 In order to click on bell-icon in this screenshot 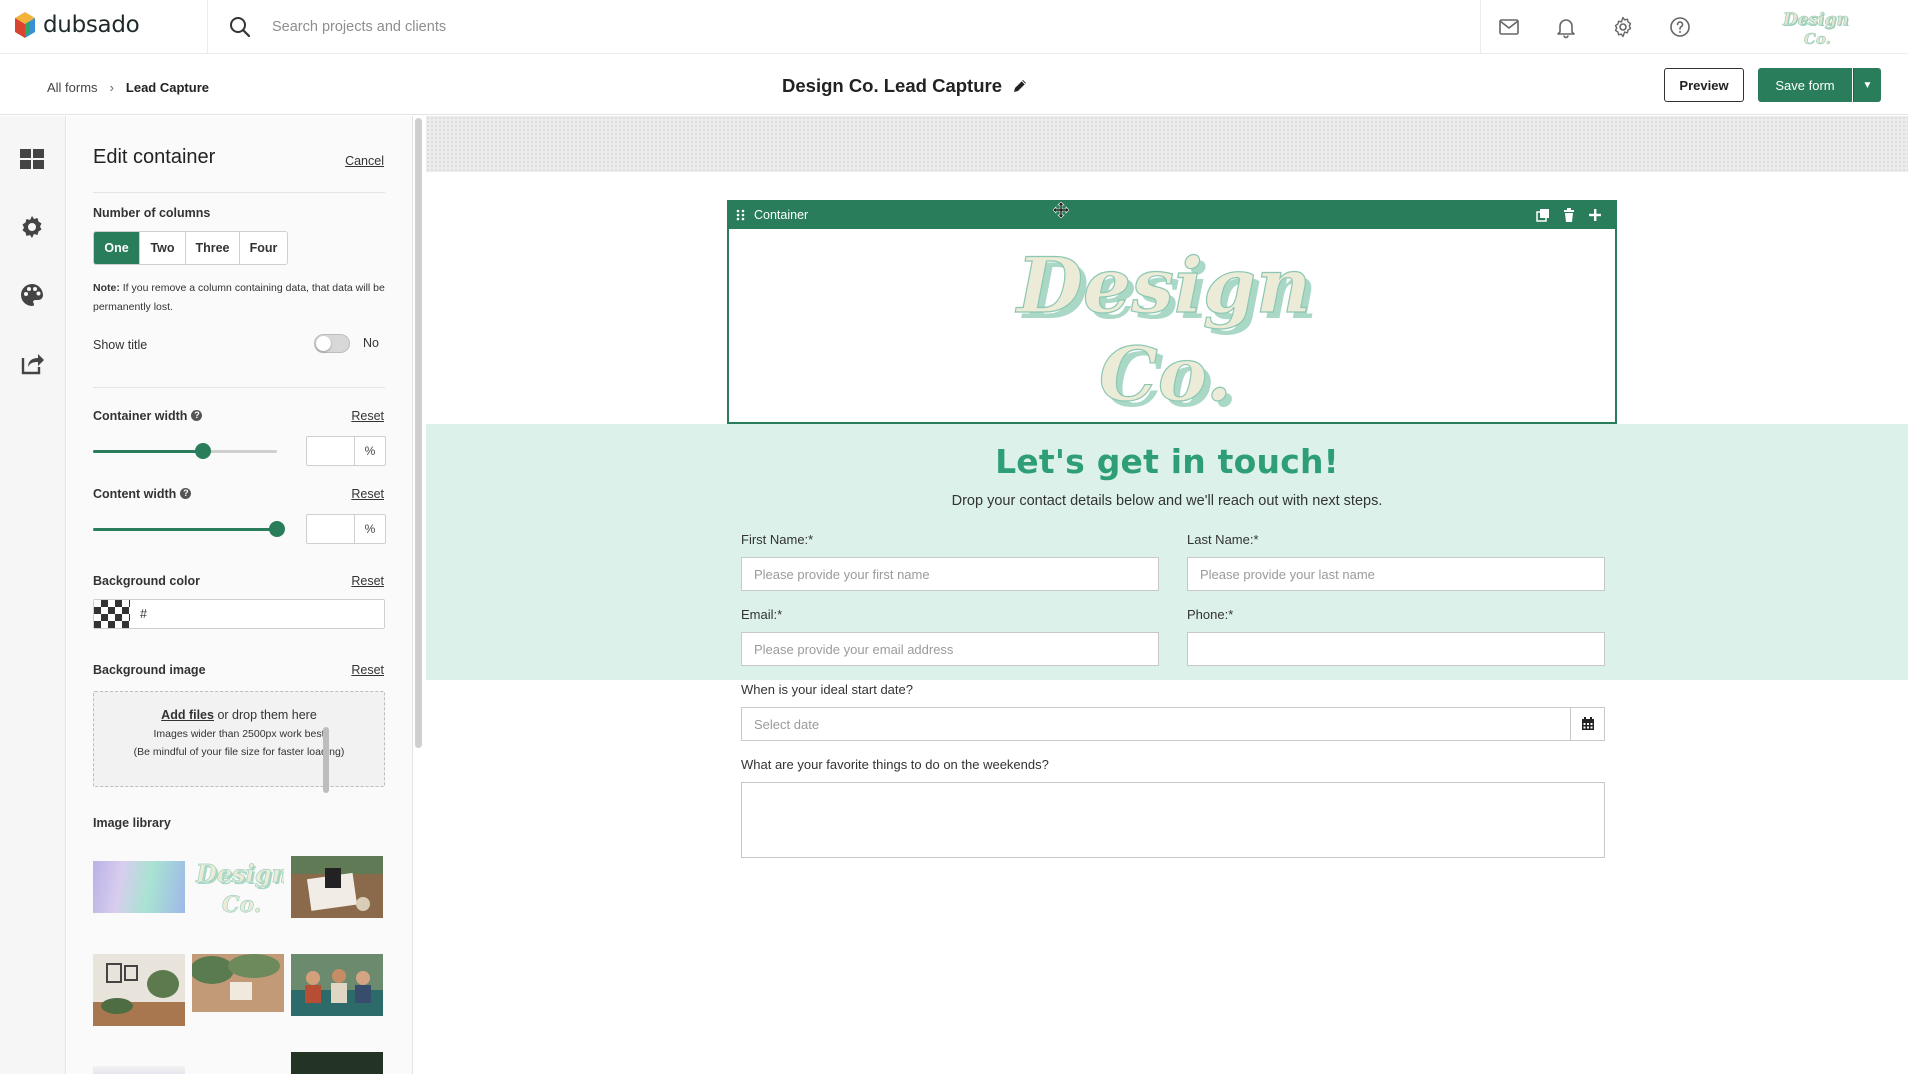, I will do `click(1566, 27)`.